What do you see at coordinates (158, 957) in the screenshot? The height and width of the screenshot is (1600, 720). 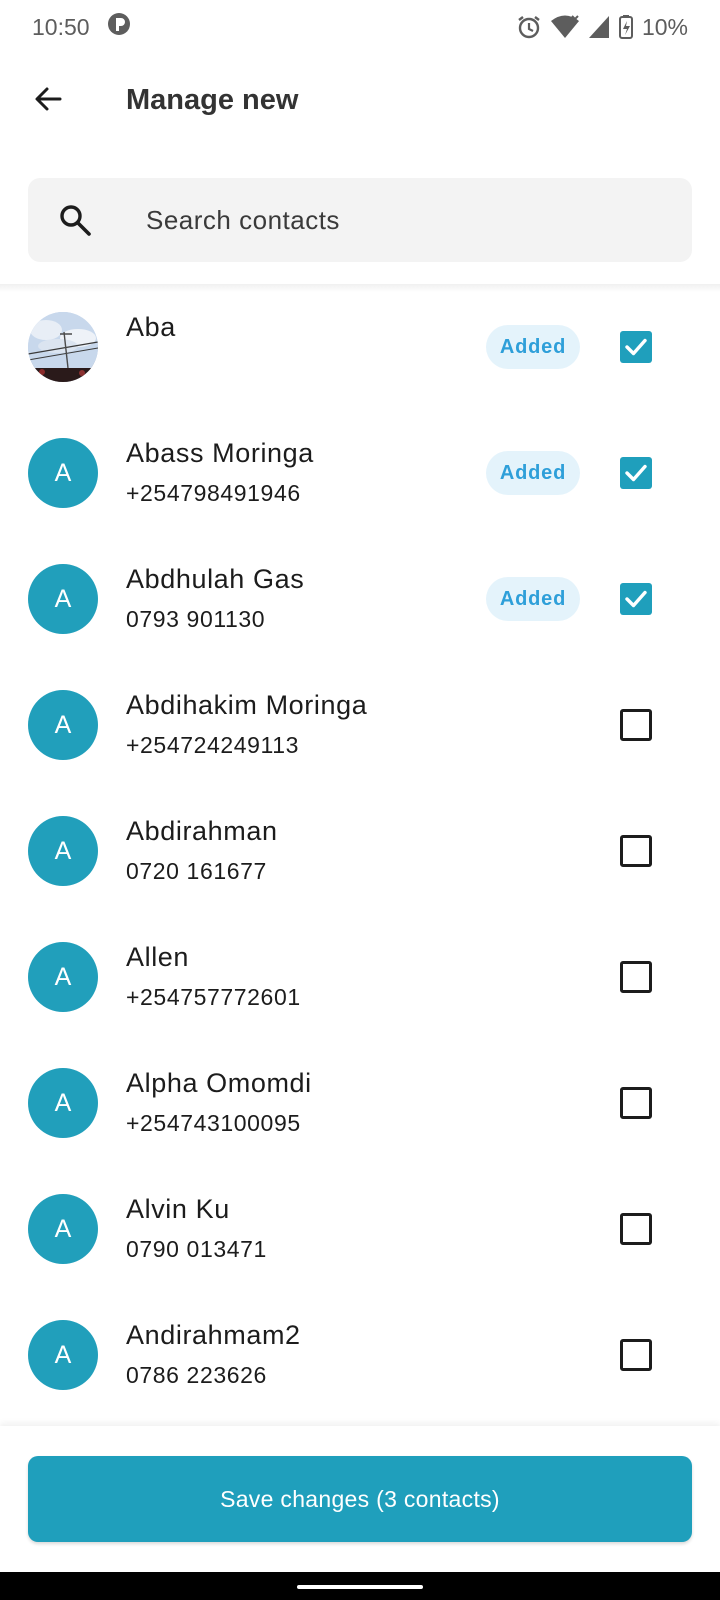 I see `contact-name: Allen` at bounding box center [158, 957].